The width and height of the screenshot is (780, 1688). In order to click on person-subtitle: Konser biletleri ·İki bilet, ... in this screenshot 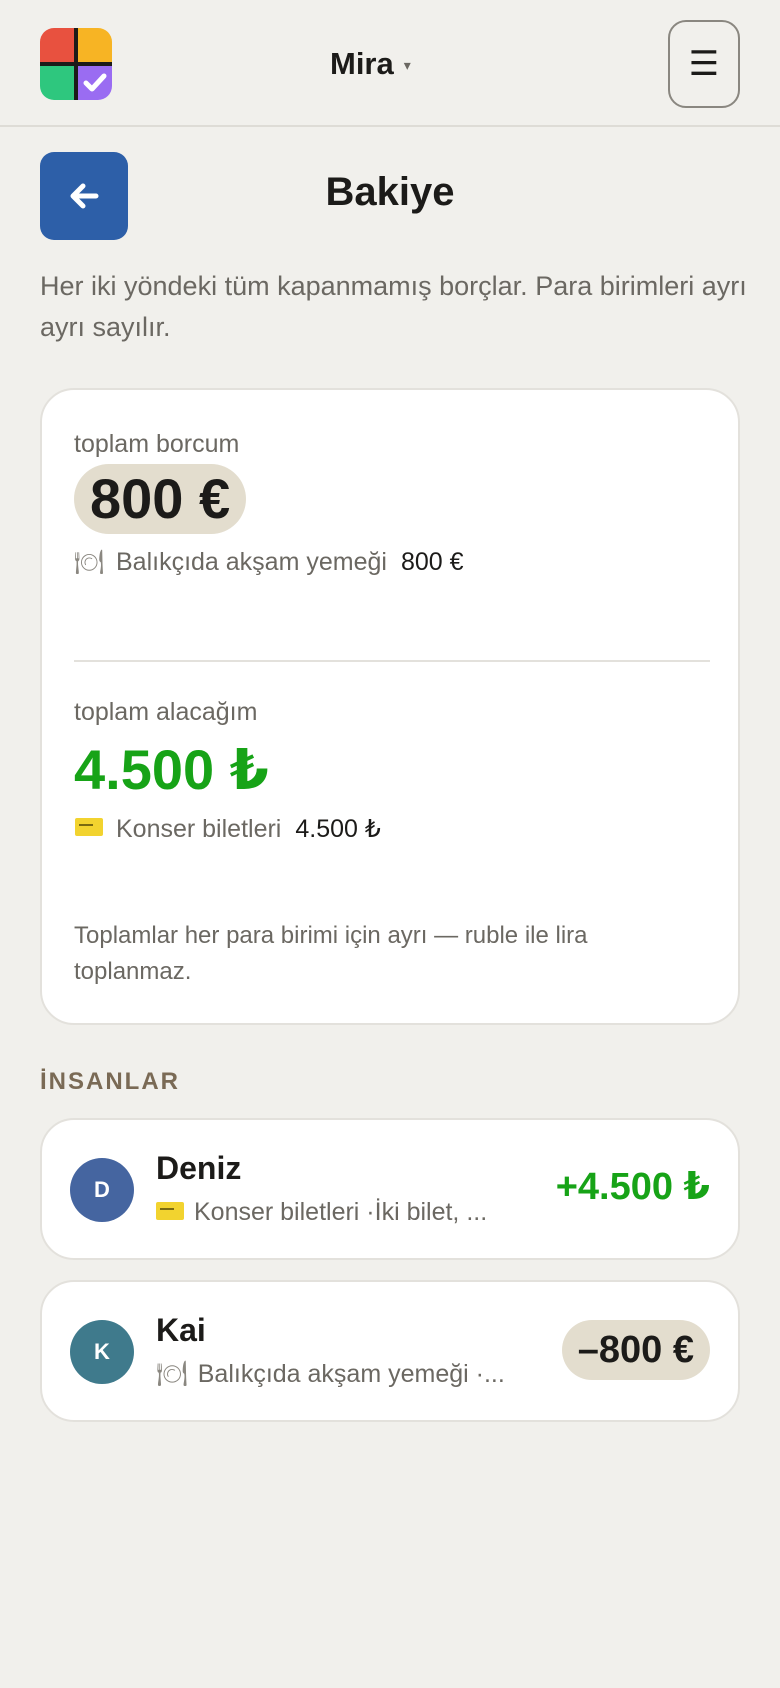, I will do `click(336, 1212)`.